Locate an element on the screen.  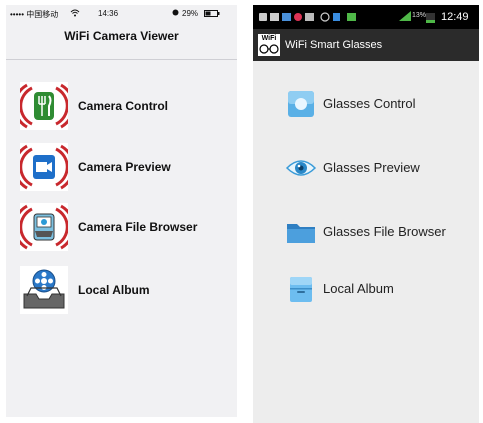
menu-item-glasses-preview: Glasses Preview is located at coordinates (366, 168).